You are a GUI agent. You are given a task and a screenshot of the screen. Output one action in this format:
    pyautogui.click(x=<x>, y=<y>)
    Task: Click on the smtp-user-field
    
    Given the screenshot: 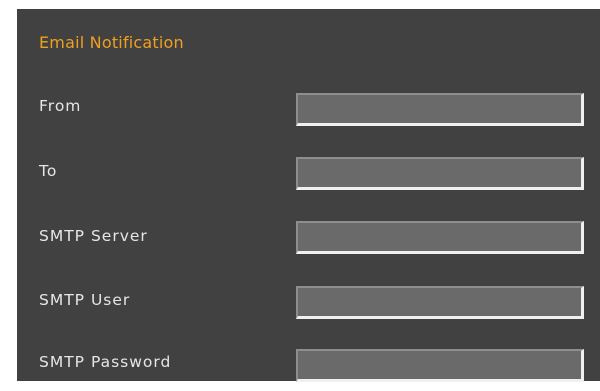 What is the action you would take?
    pyautogui.click(x=440, y=302)
    